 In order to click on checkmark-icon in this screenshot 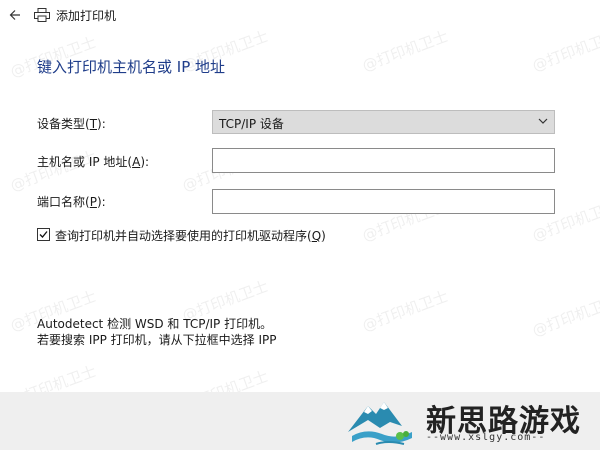, I will do `click(43, 234)`.